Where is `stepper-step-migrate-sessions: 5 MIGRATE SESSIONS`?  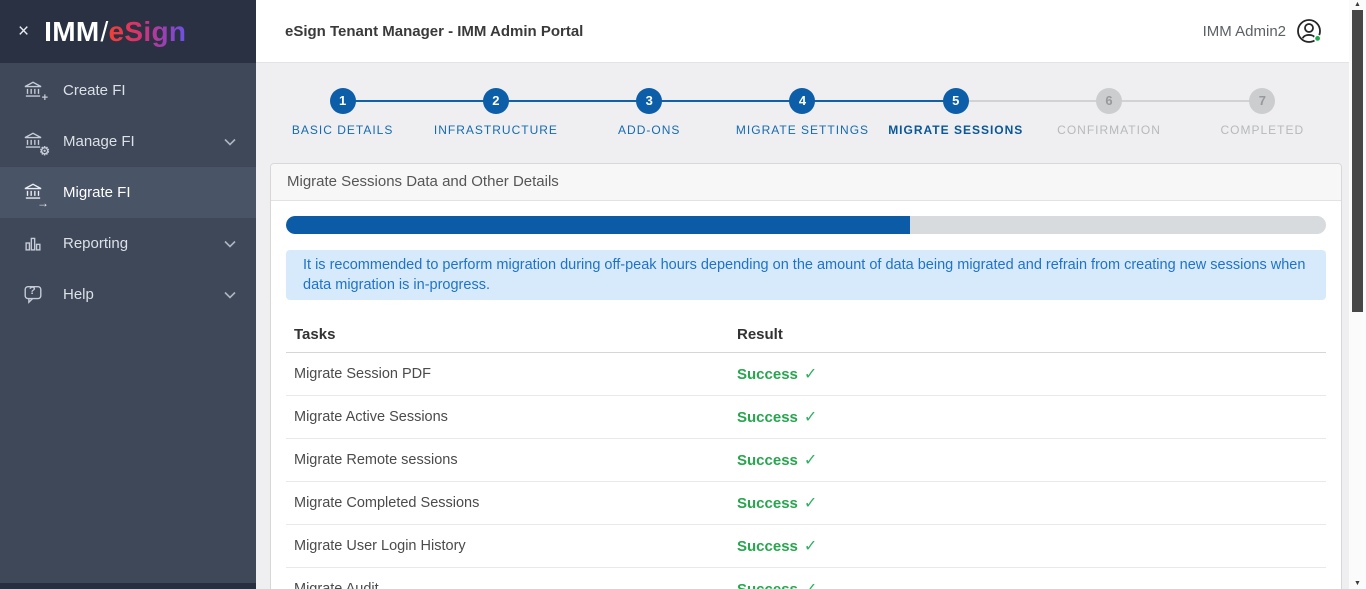
stepper-step-migrate-sessions: 5 MIGRATE SESSIONS is located at coordinates (917, 112).